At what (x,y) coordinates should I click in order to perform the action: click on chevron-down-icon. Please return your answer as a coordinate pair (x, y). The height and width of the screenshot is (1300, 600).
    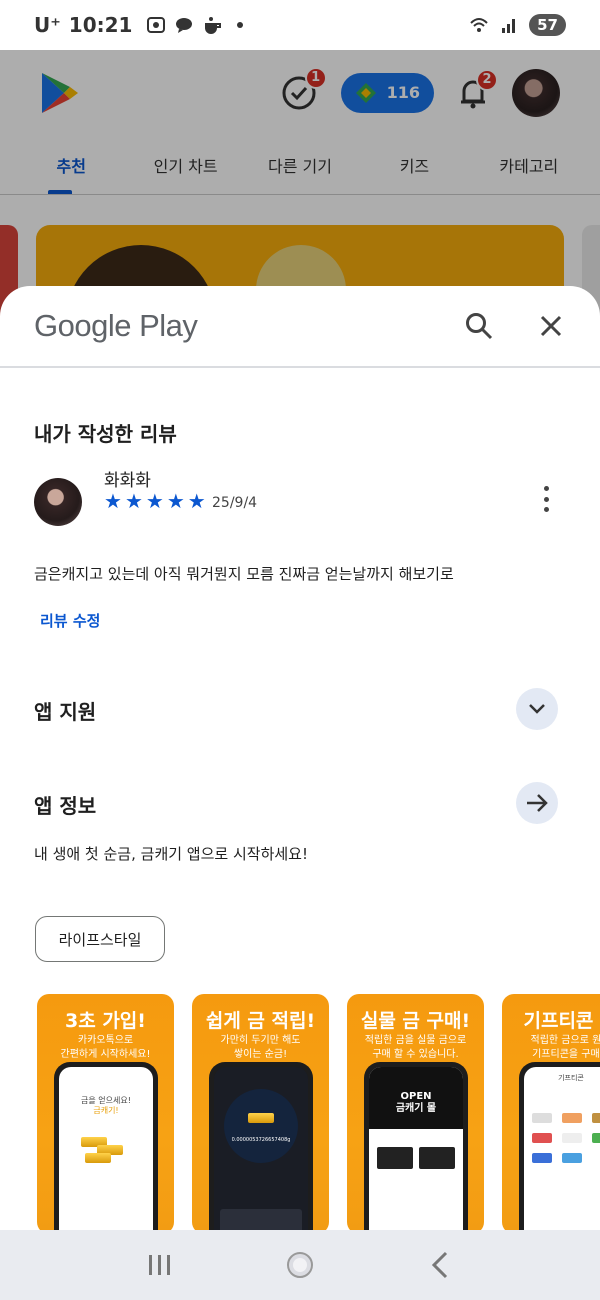
    Looking at the image, I should click on (537, 709).